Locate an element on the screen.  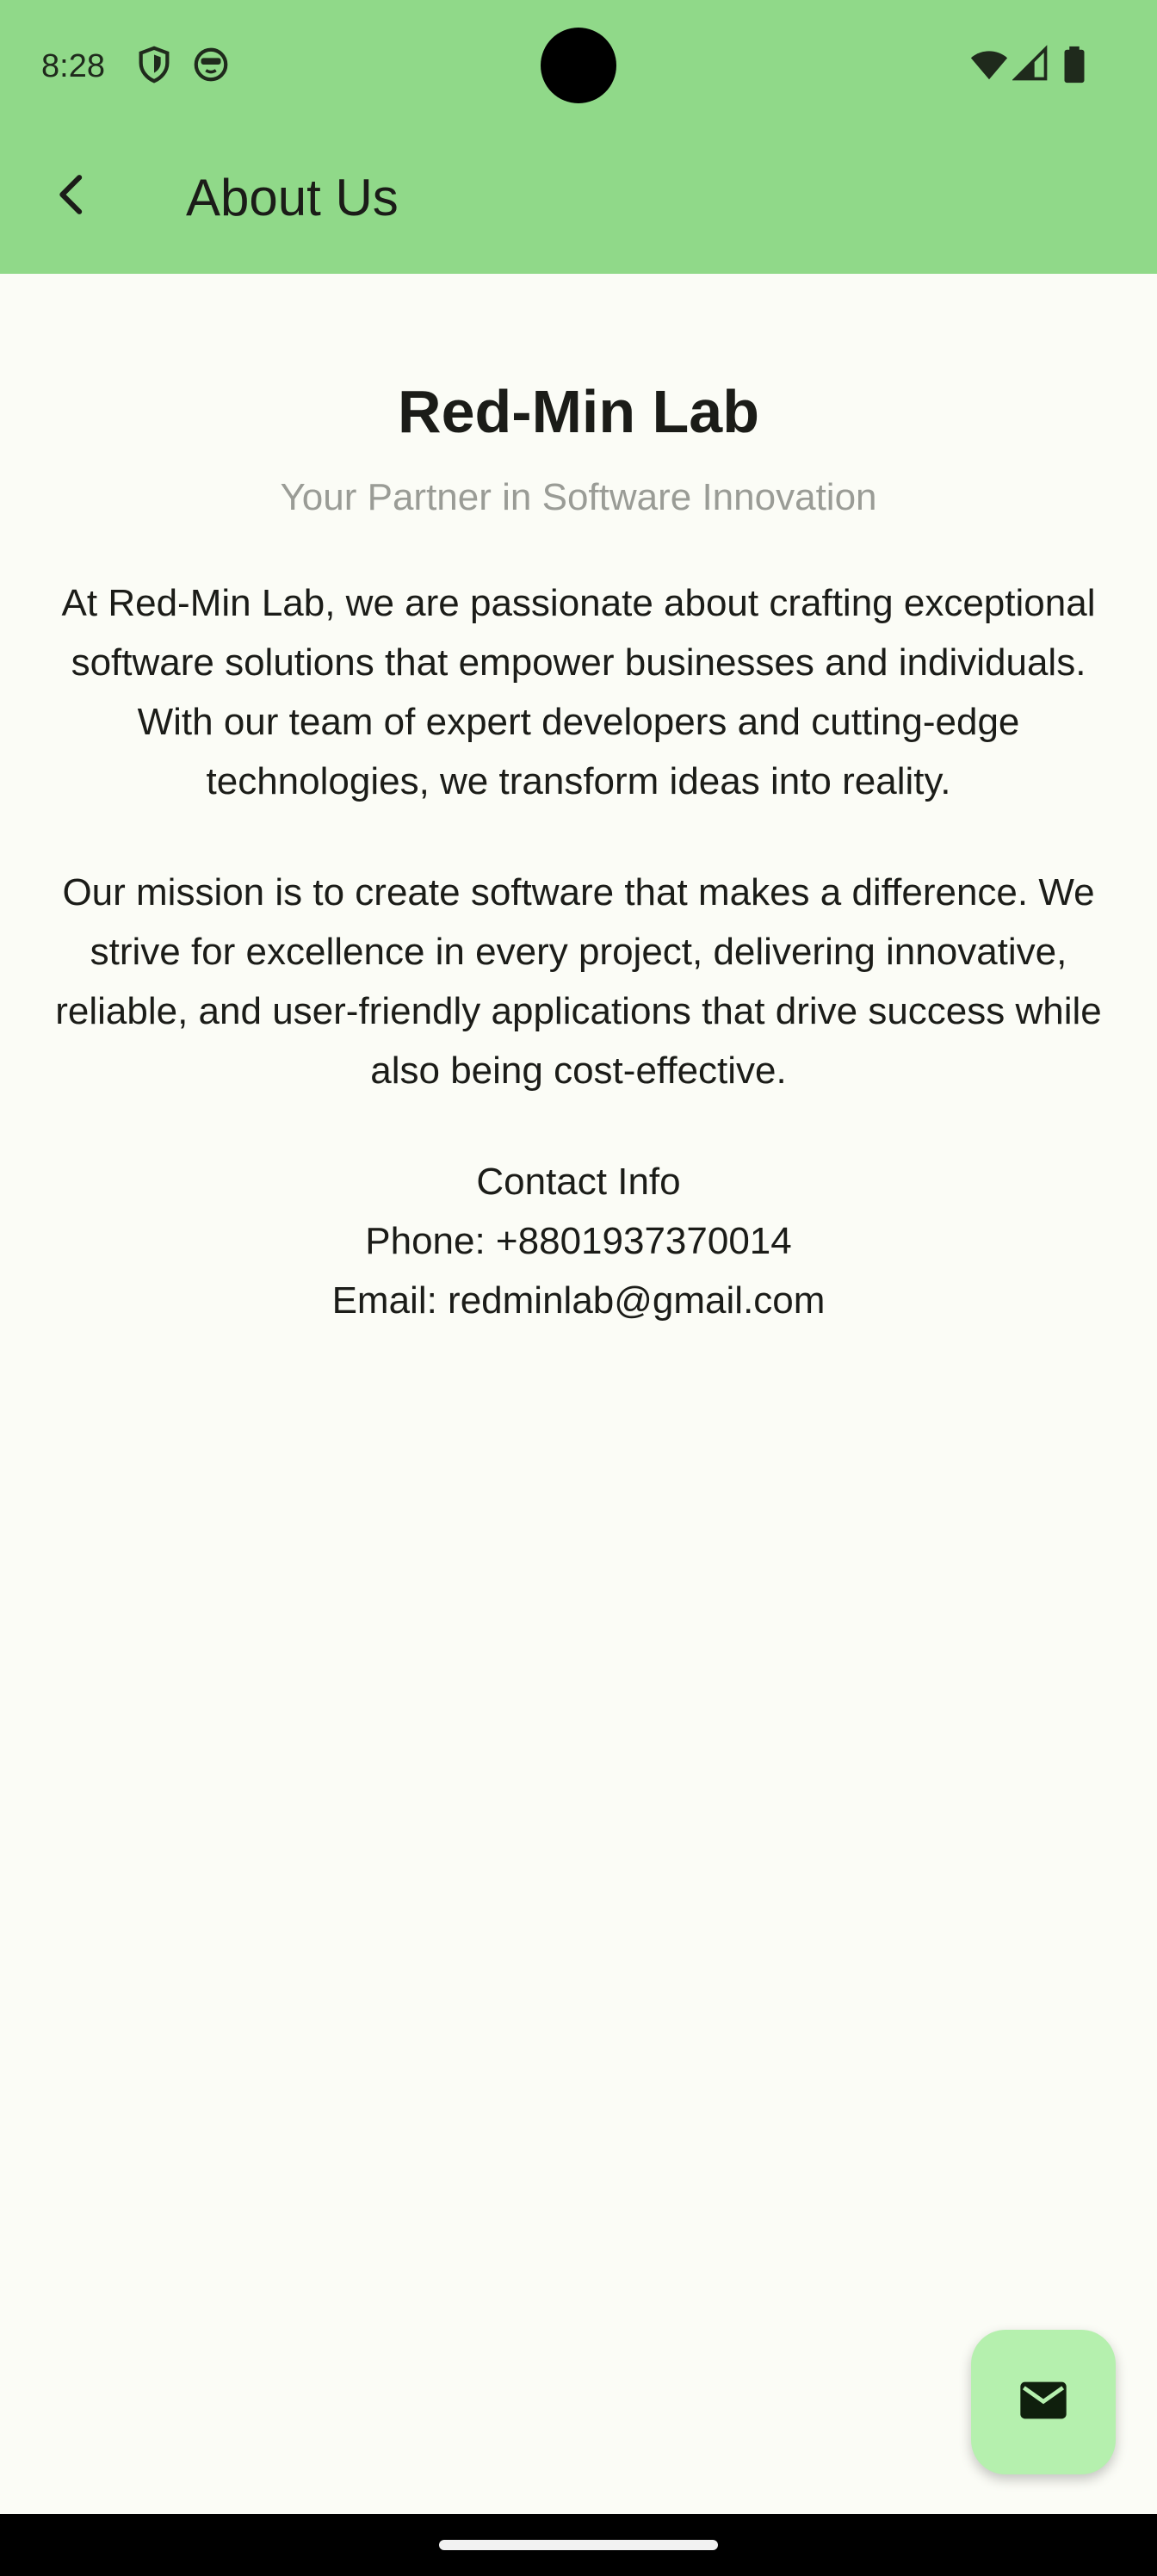
mail-icon is located at coordinates (1044, 2403).